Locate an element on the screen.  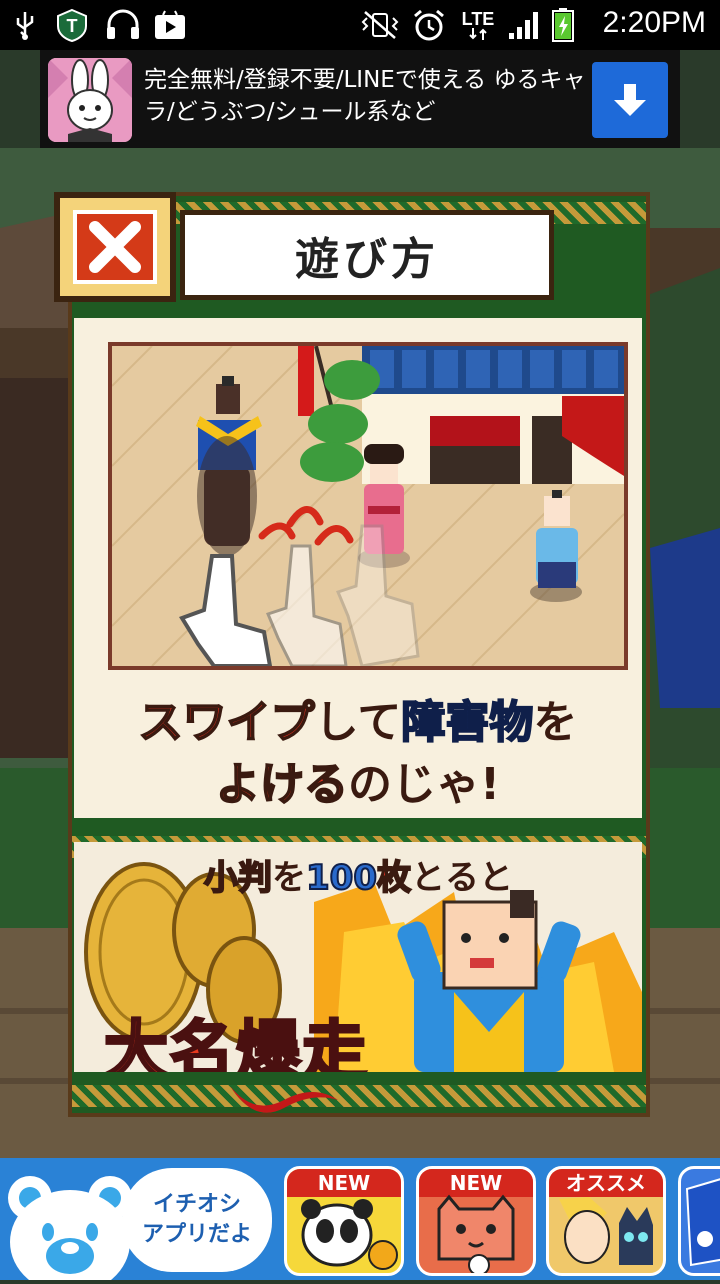
instruction-avoid: よける is located at coordinates (282, 784).